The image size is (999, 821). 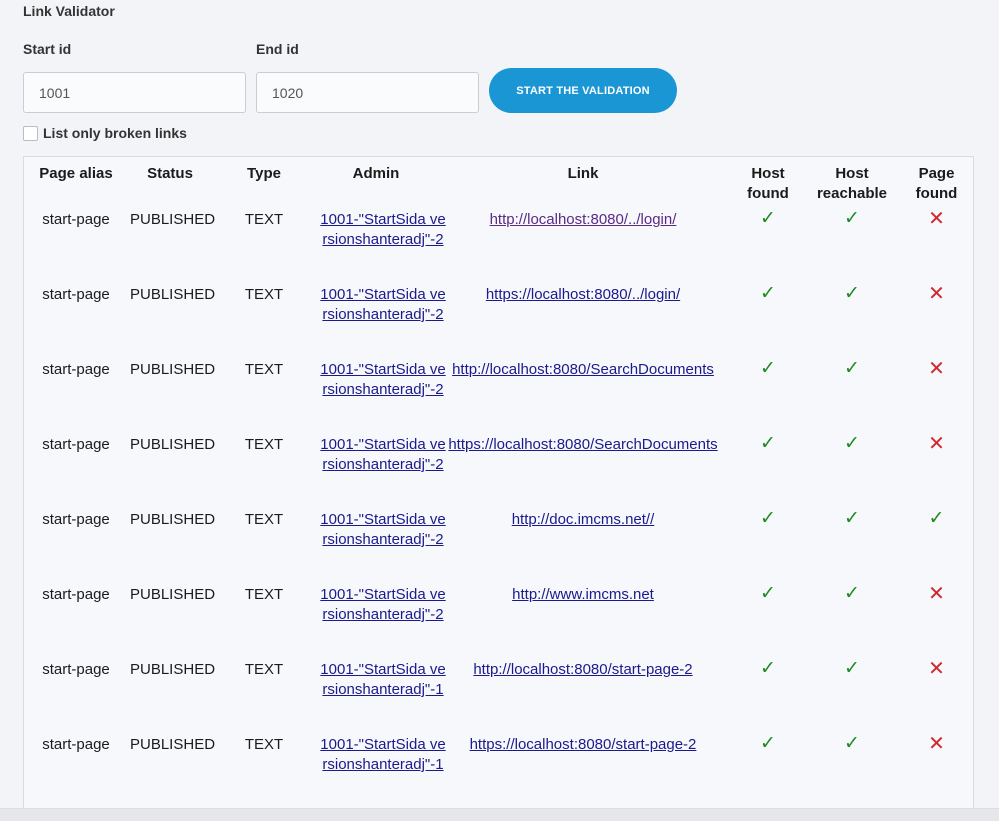 What do you see at coordinates (582, 444) in the screenshot?
I see `target-link: https://localhost:8080/SearchDocuments` at bounding box center [582, 444].